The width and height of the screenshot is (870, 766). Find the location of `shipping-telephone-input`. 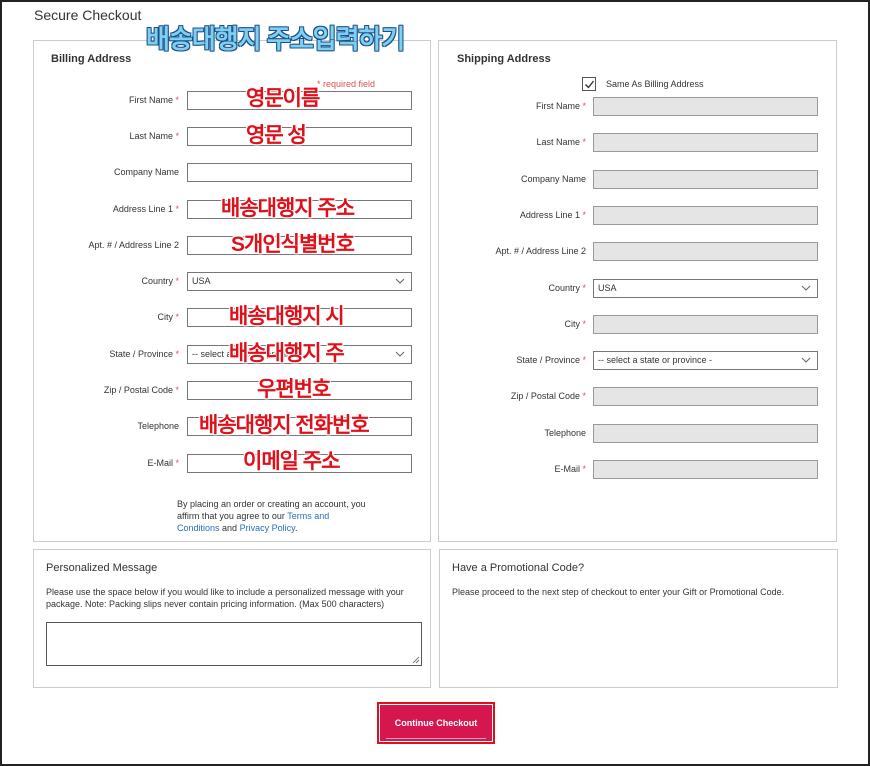

shipping-telephone-input is located at coordinates (705, 433).